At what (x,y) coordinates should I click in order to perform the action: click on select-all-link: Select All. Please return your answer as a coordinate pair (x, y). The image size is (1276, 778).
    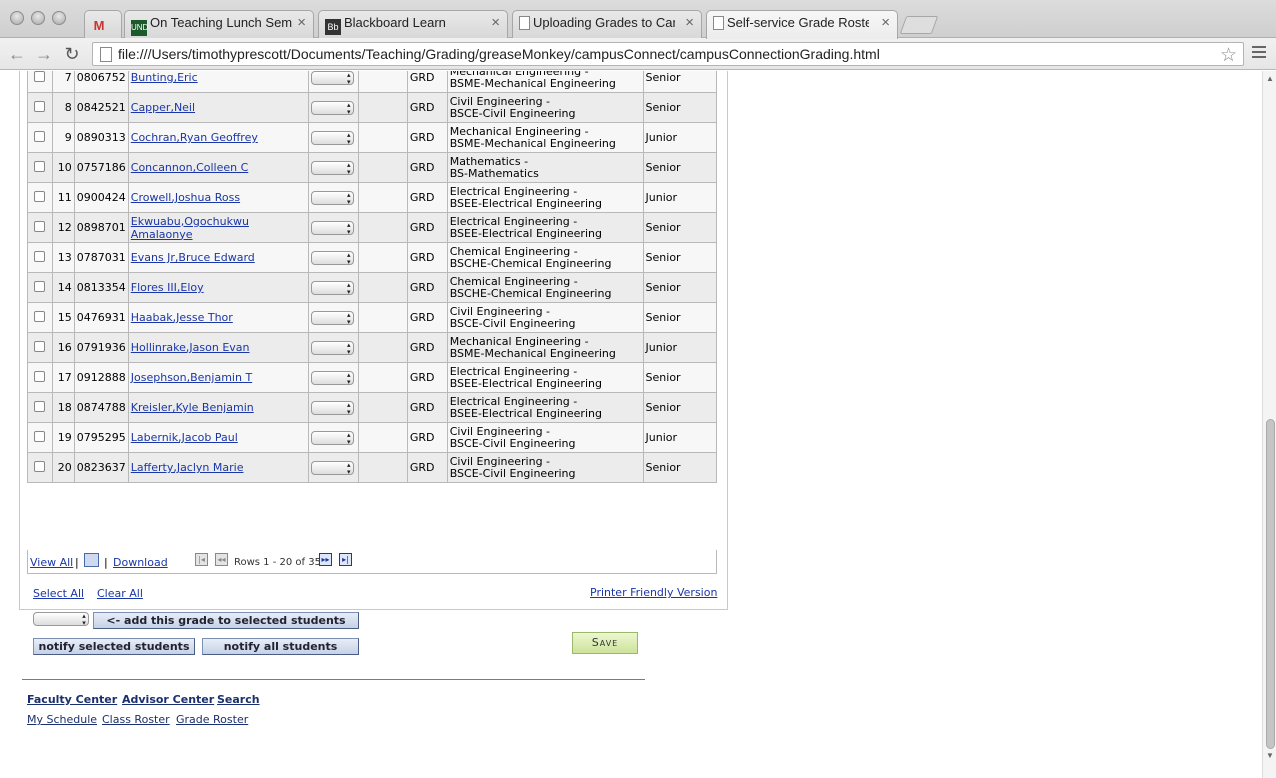
    Looking at the image, I should click on (58, 593).